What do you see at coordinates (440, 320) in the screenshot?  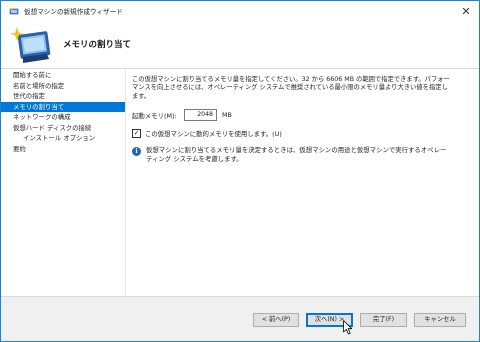 I see `cancel-button: キャンセル` at bounding box center [440, 320].